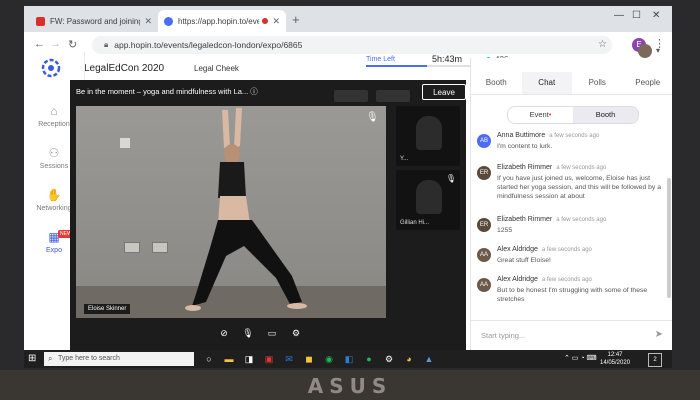 The height and width of the screenshot is (400, 700). Describe the element at coordinates (597, 83) in the screenshot. I see `tab-polls: Polls` at that location.